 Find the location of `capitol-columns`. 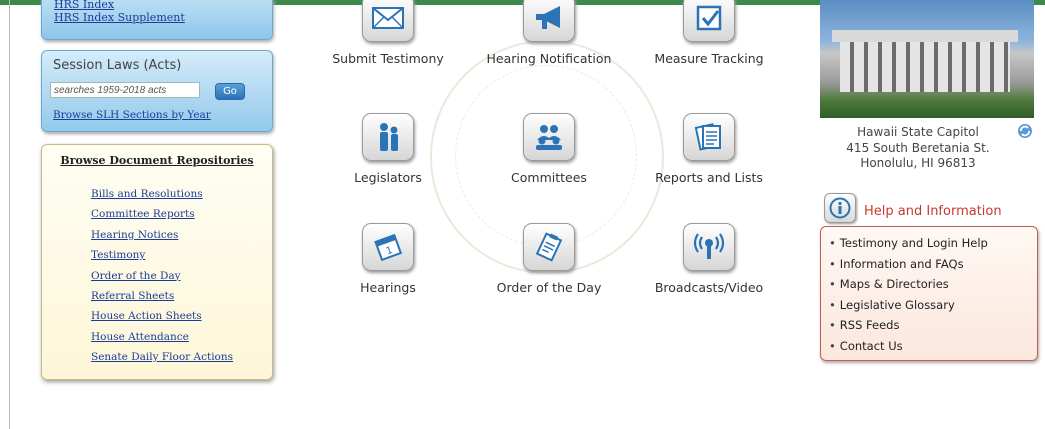

capitol-columns is located at coordinates (925, 67).